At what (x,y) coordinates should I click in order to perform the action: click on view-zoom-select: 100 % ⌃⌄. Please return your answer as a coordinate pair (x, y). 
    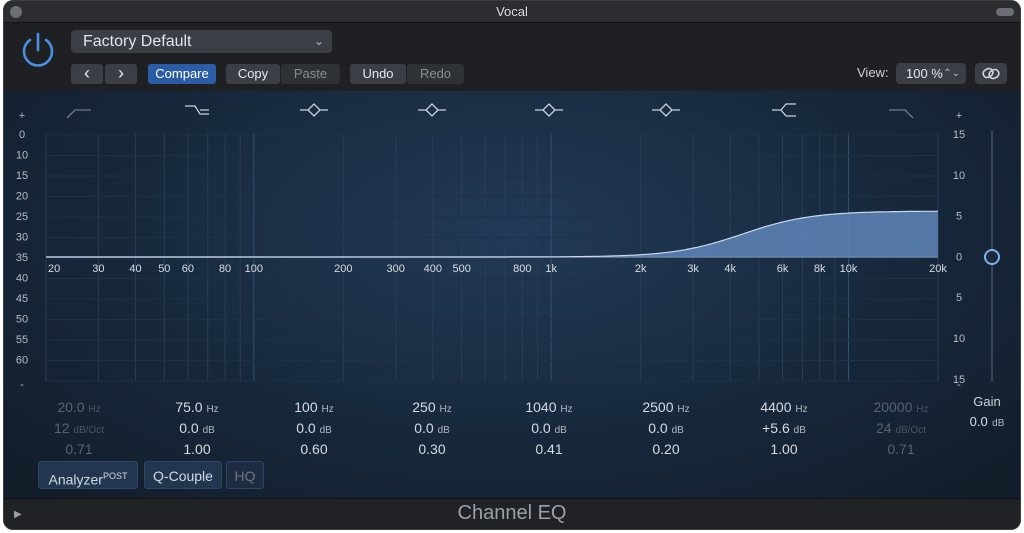
    Looking at the image, I should click on (931, 73).